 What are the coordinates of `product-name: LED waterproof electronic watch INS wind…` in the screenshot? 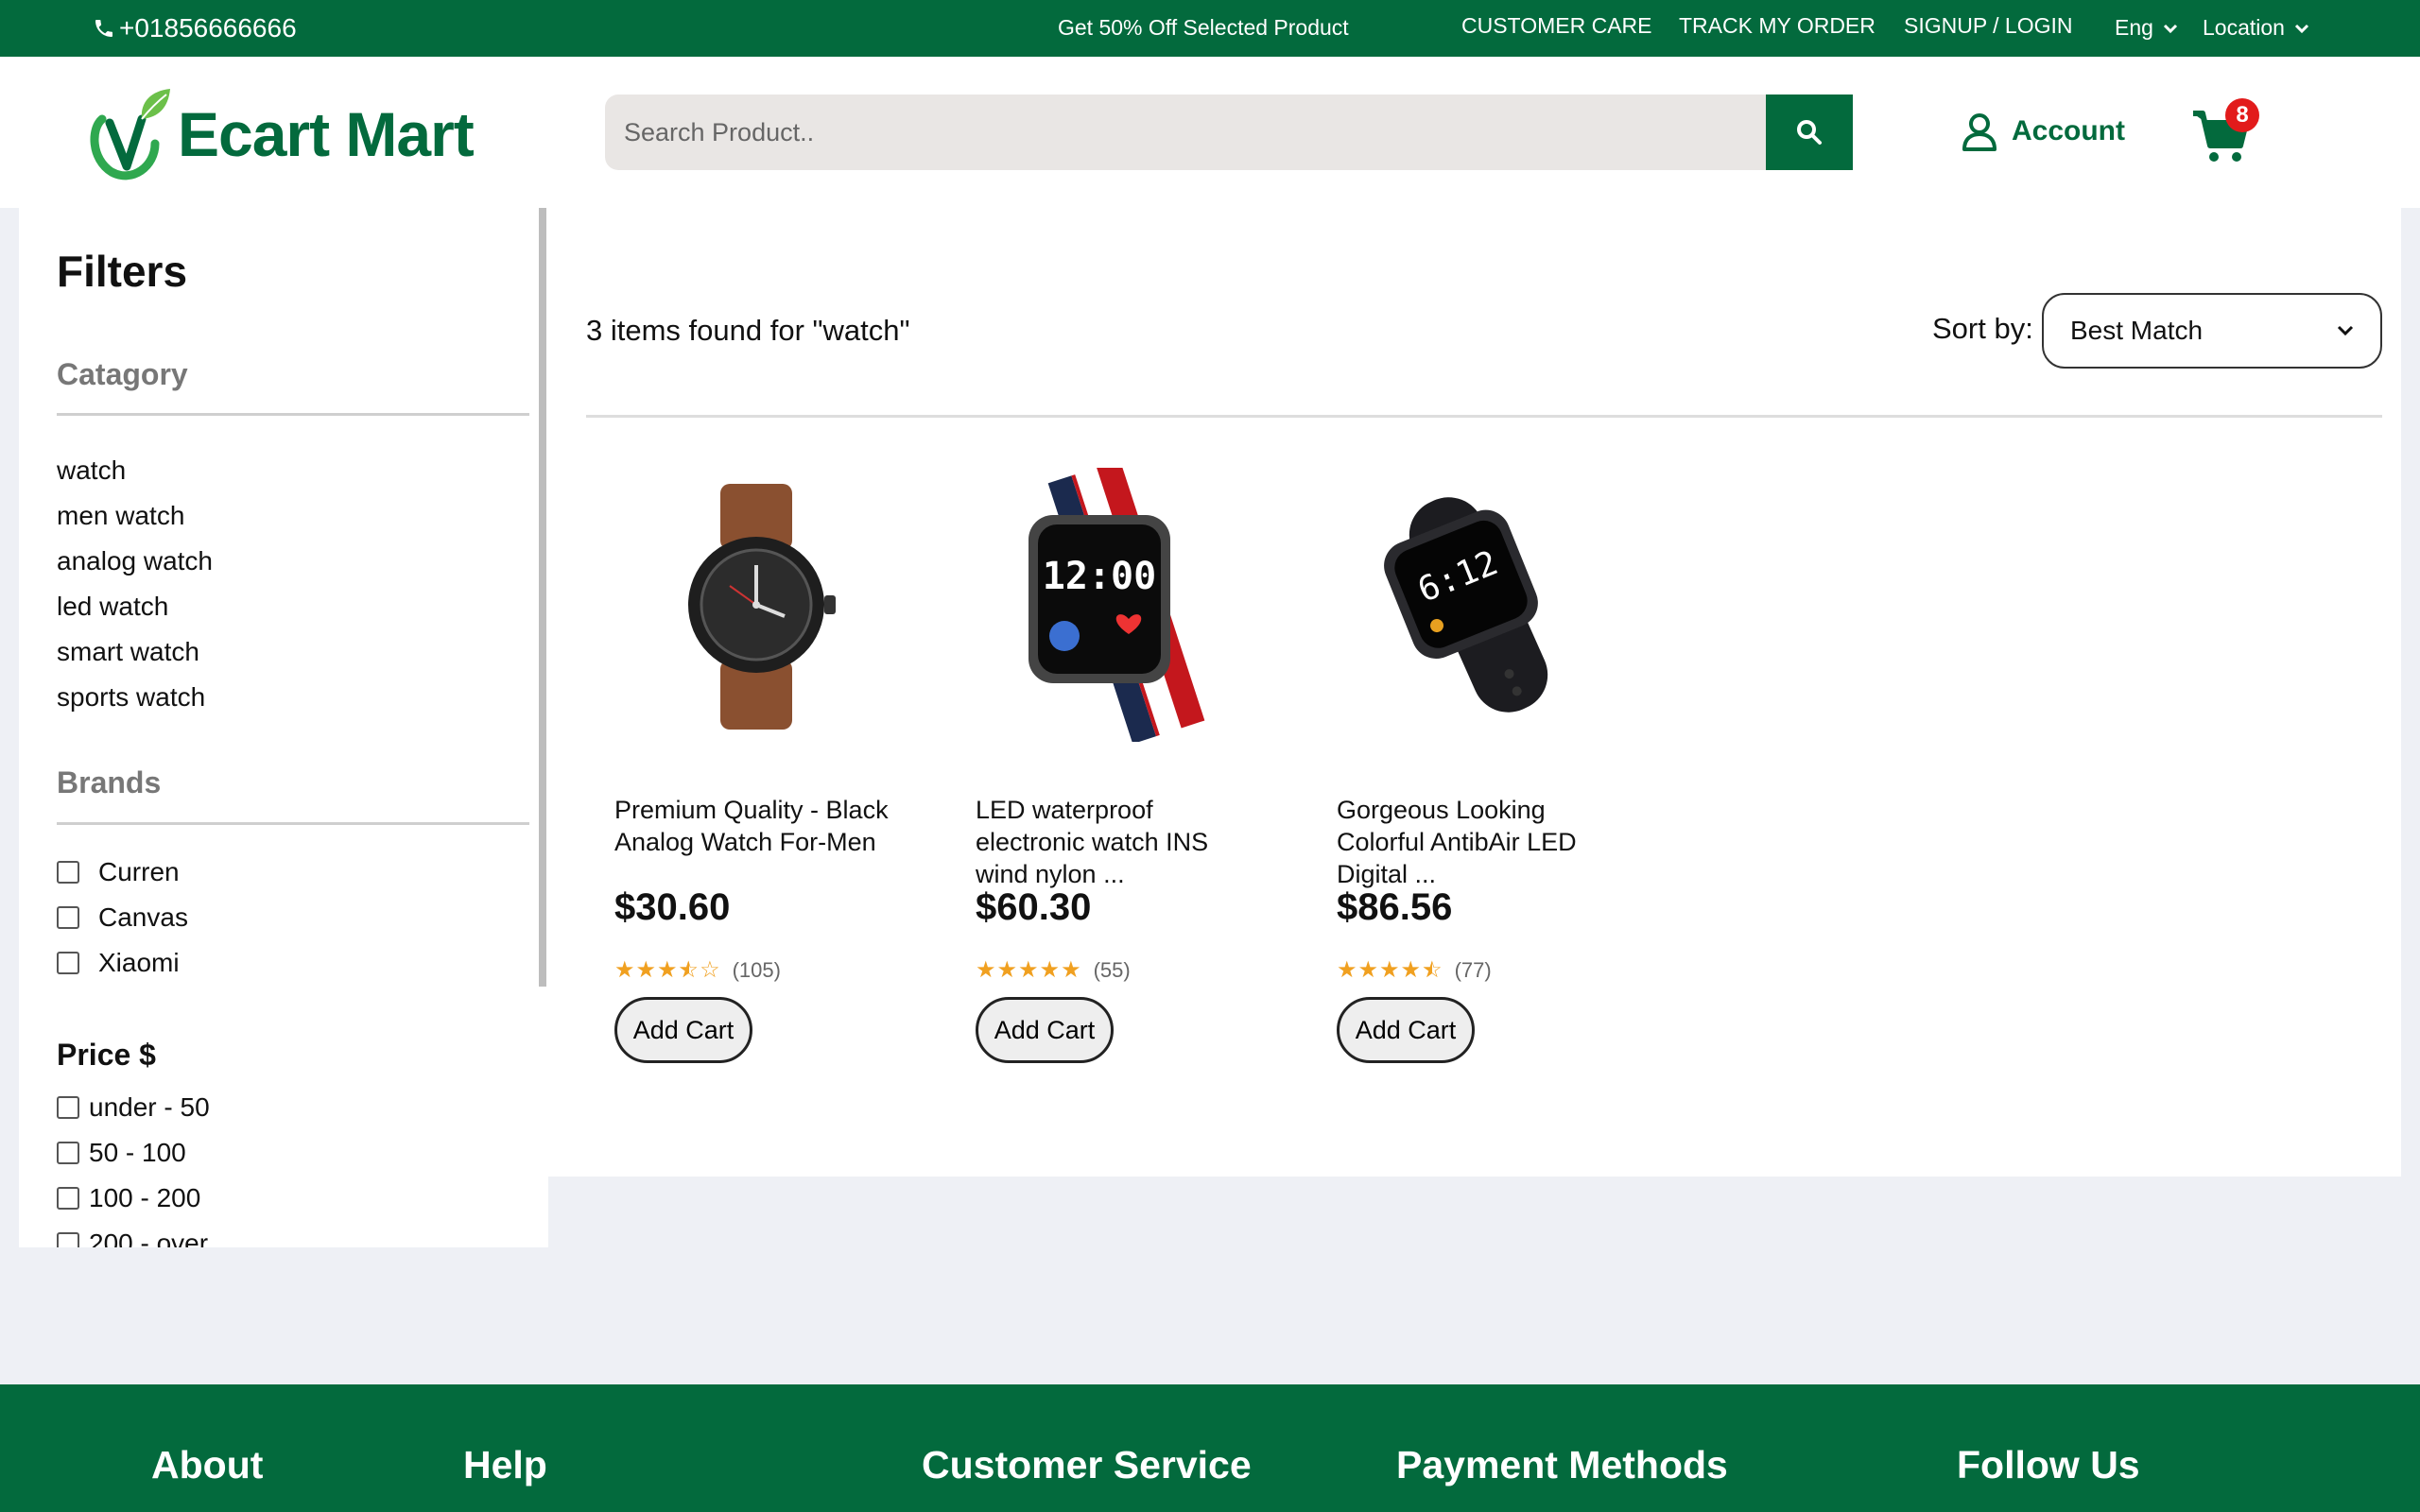 It's located at (1117, 842).